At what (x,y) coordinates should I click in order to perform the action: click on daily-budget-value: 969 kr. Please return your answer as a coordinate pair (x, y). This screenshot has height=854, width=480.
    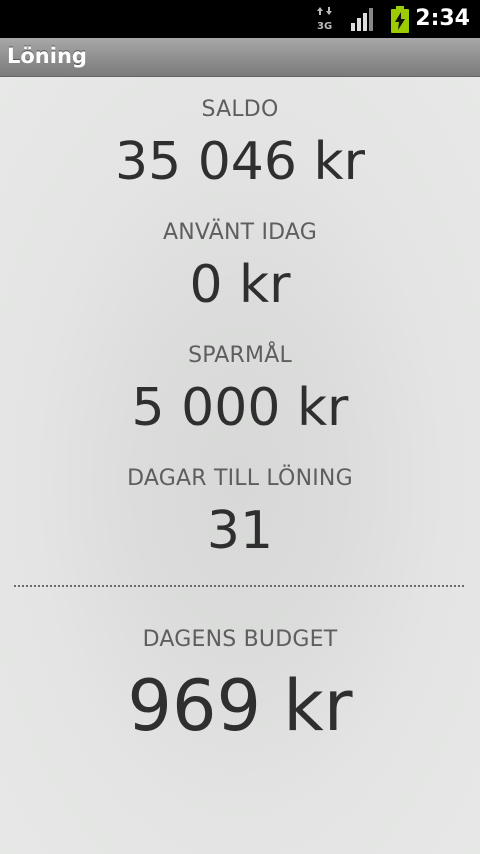
    Looking at the image, I should click on (240, 706).